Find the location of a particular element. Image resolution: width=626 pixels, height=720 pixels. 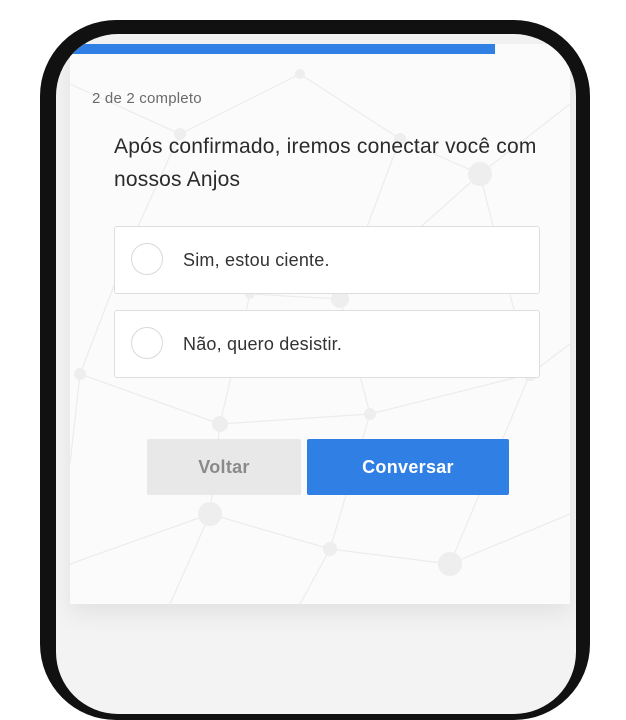

progress-bar is located at coordinates (320, 49).